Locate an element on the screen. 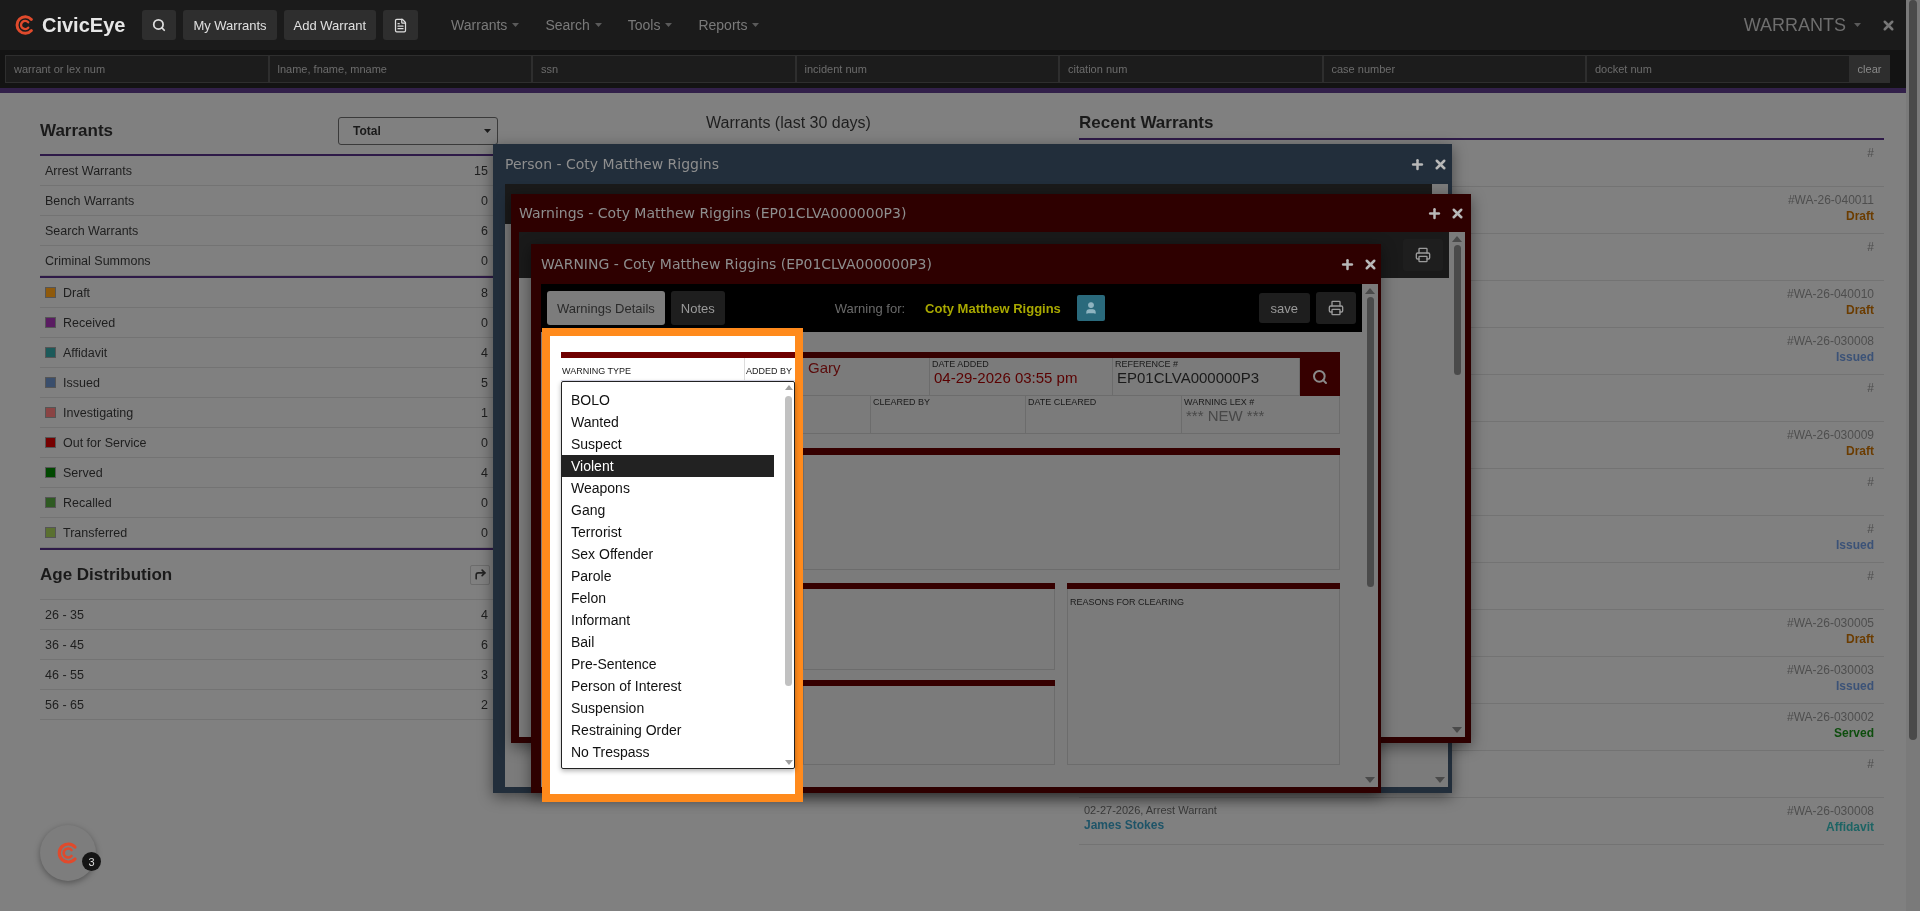 The image size is (1920, 911). menu-item: Tools is located at coordinates (650, 25).